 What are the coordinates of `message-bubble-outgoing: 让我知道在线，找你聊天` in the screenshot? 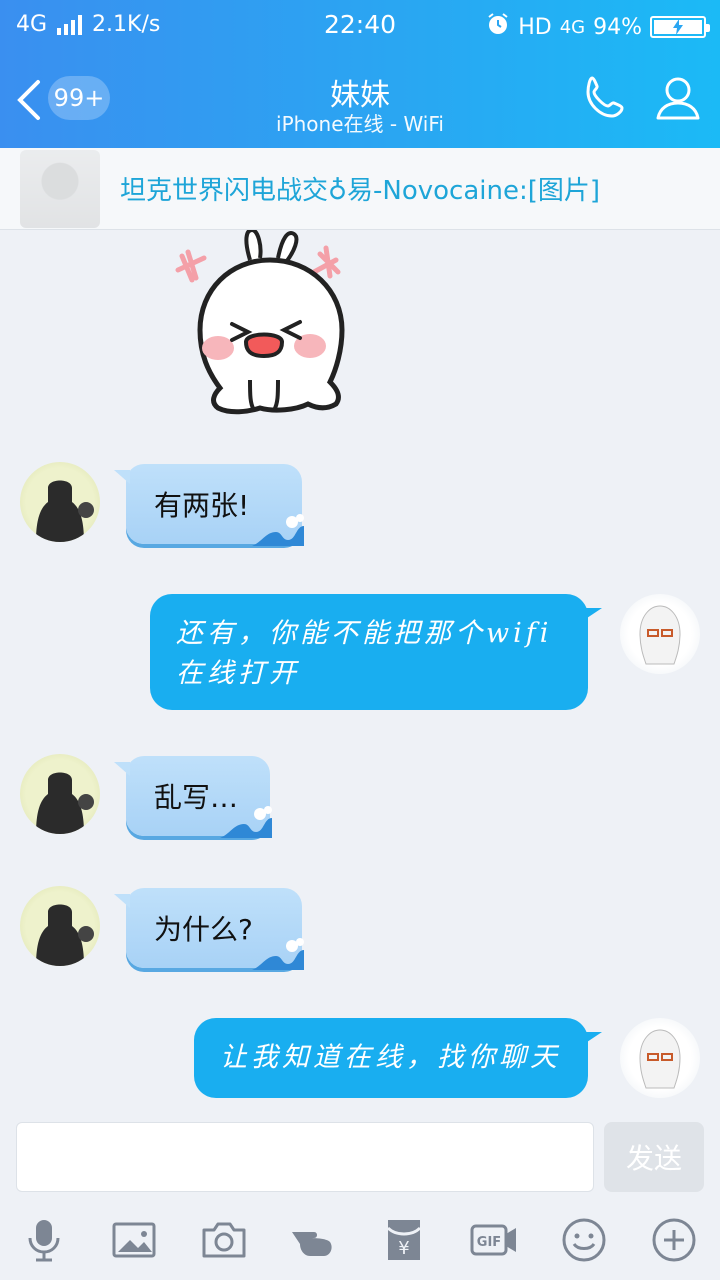 It's located at (398, 1058).